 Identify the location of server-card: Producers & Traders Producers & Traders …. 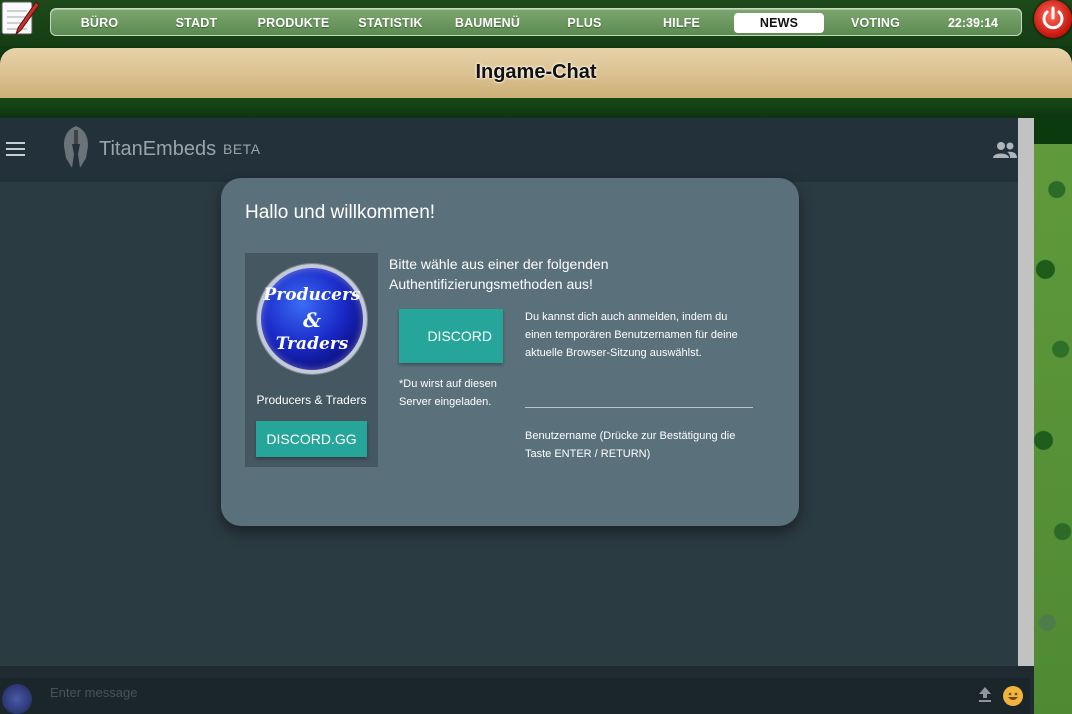
(311, 360).